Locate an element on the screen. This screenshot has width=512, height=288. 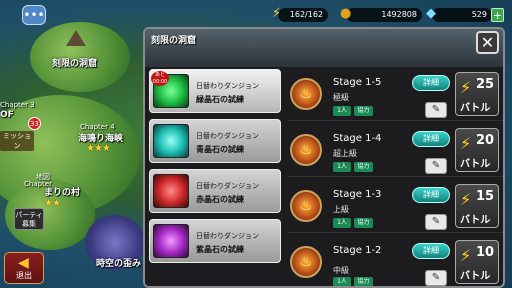
stamina-cost: 10 is located at coordinates (485, 252).